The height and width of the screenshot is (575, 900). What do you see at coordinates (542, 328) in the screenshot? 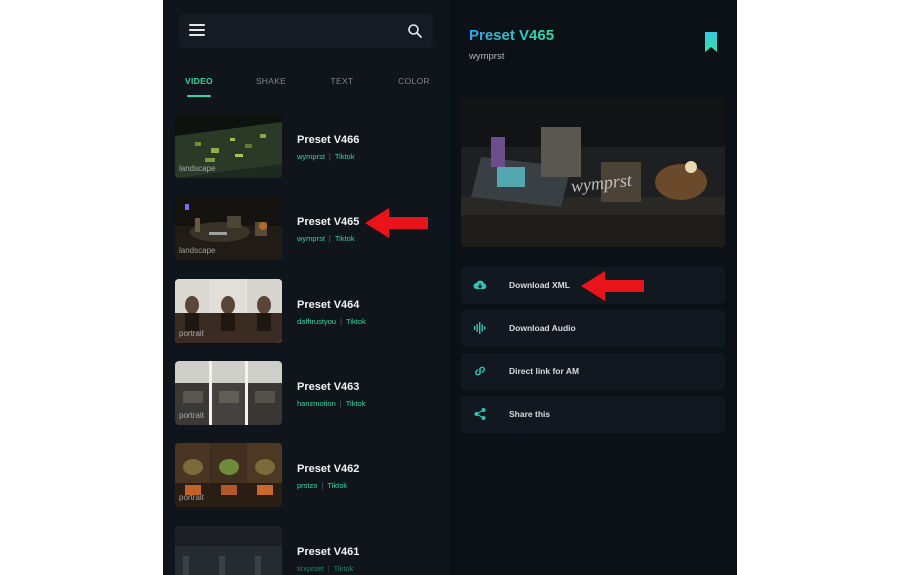
I see `action-label: Download Audio` at bounding box center [542, 328].